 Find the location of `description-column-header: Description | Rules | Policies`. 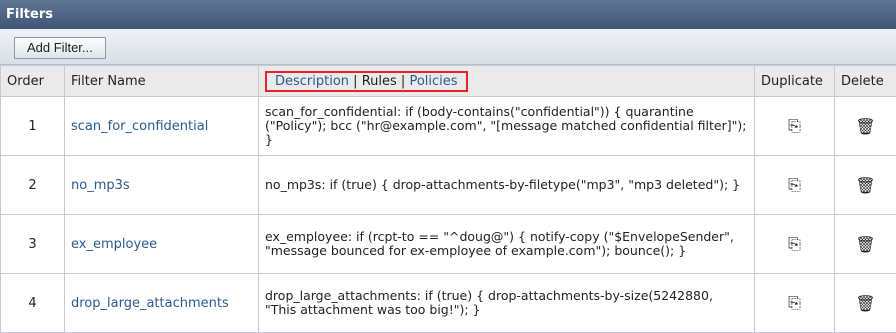

description-column-header: Description | Rules | Policies is located at coordinates (507, 81).